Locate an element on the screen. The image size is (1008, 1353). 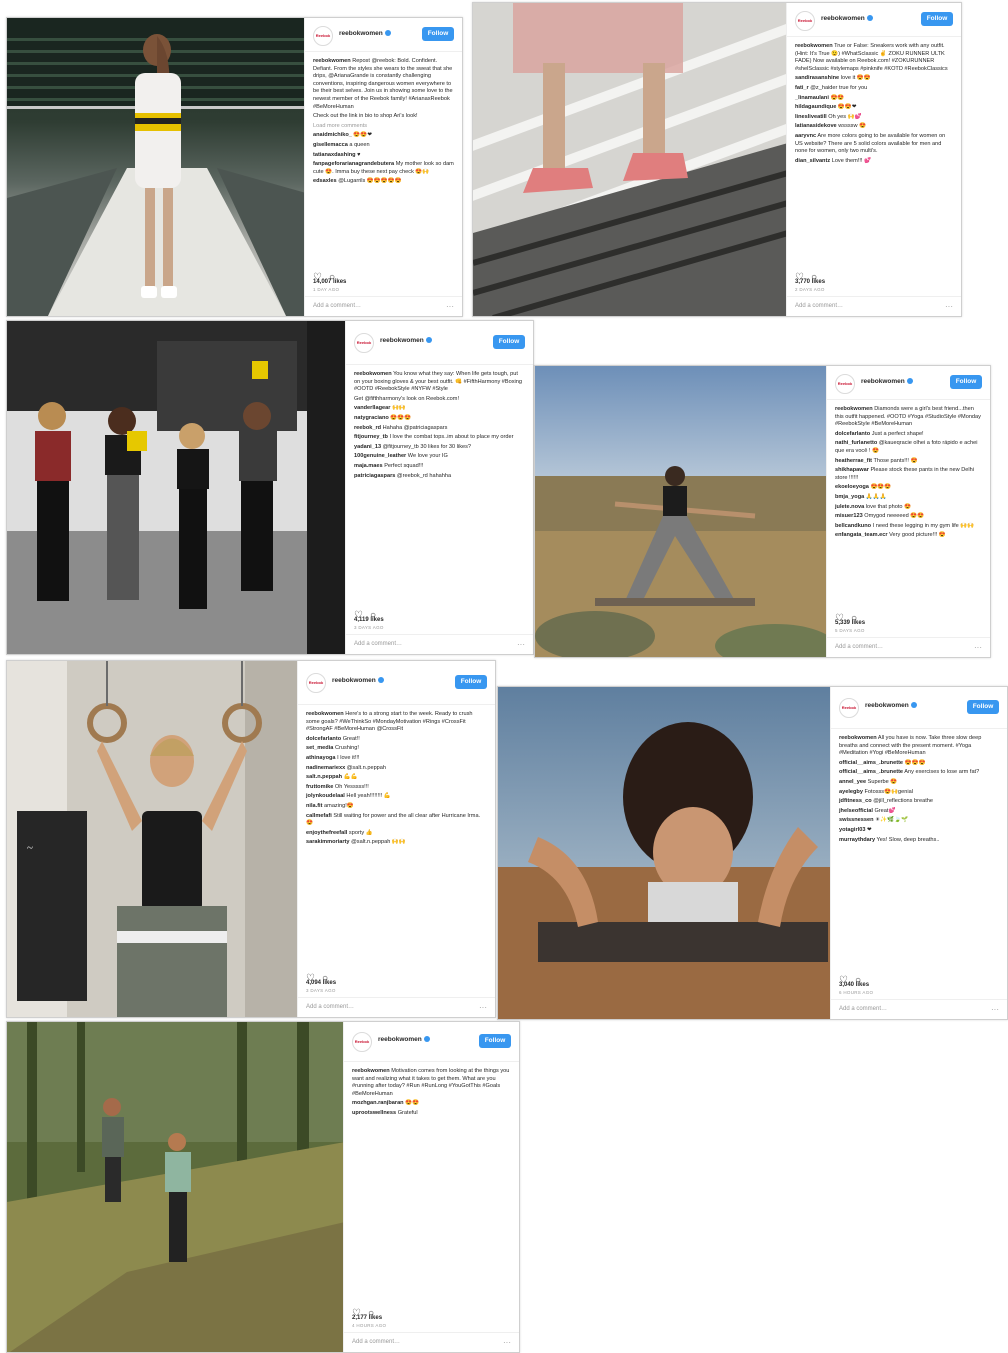
comment-username: uprootswellness is located at coordinates (374, 1113).